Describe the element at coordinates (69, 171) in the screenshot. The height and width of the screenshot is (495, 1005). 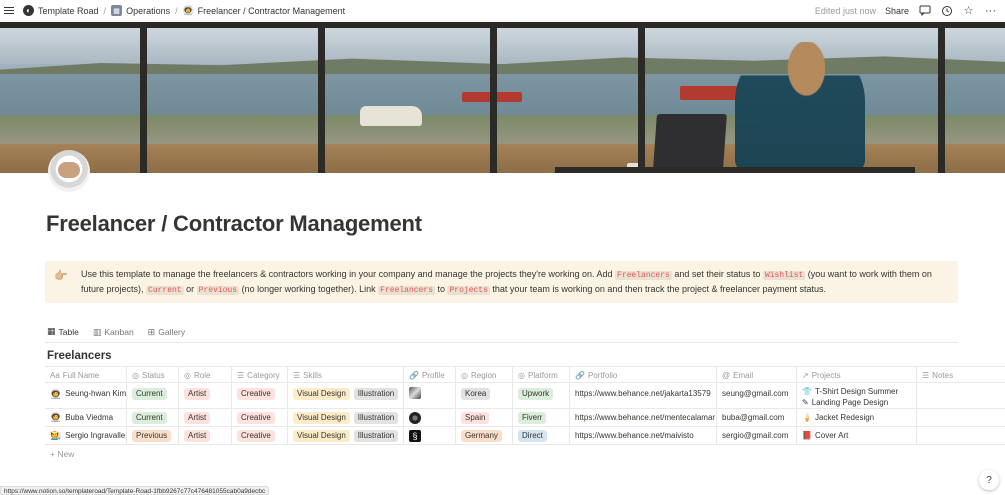
I see `page-astronaut-icon` at that location.